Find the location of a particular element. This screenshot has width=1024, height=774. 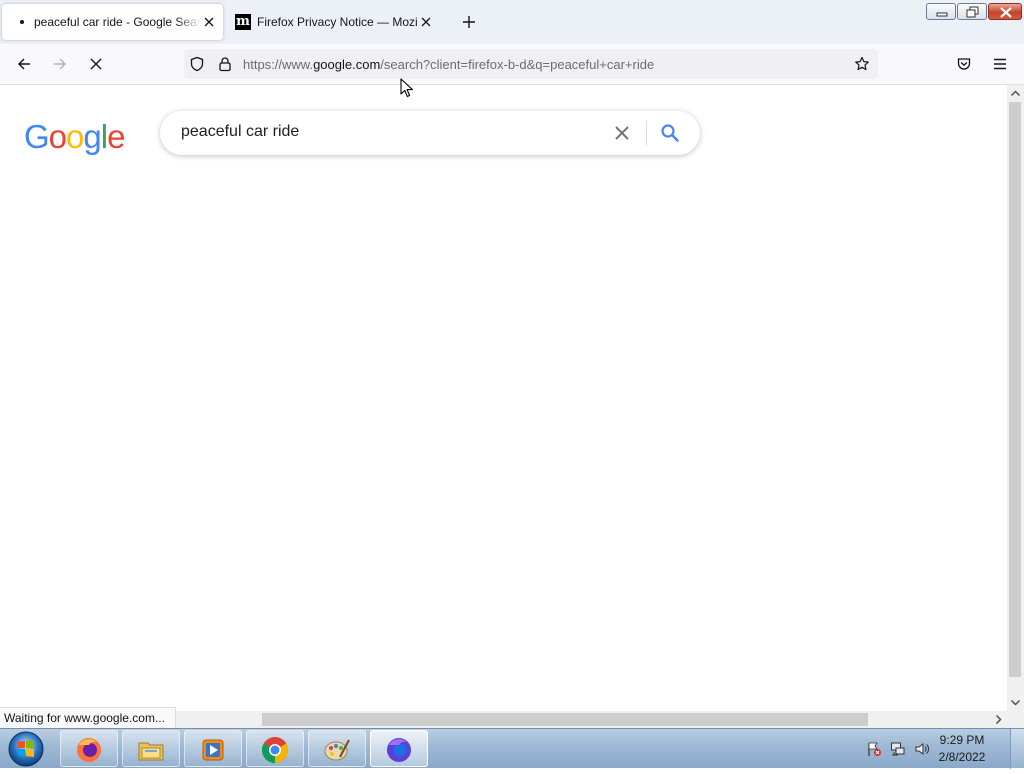

minimize-button is located at coordinates (941, 11).